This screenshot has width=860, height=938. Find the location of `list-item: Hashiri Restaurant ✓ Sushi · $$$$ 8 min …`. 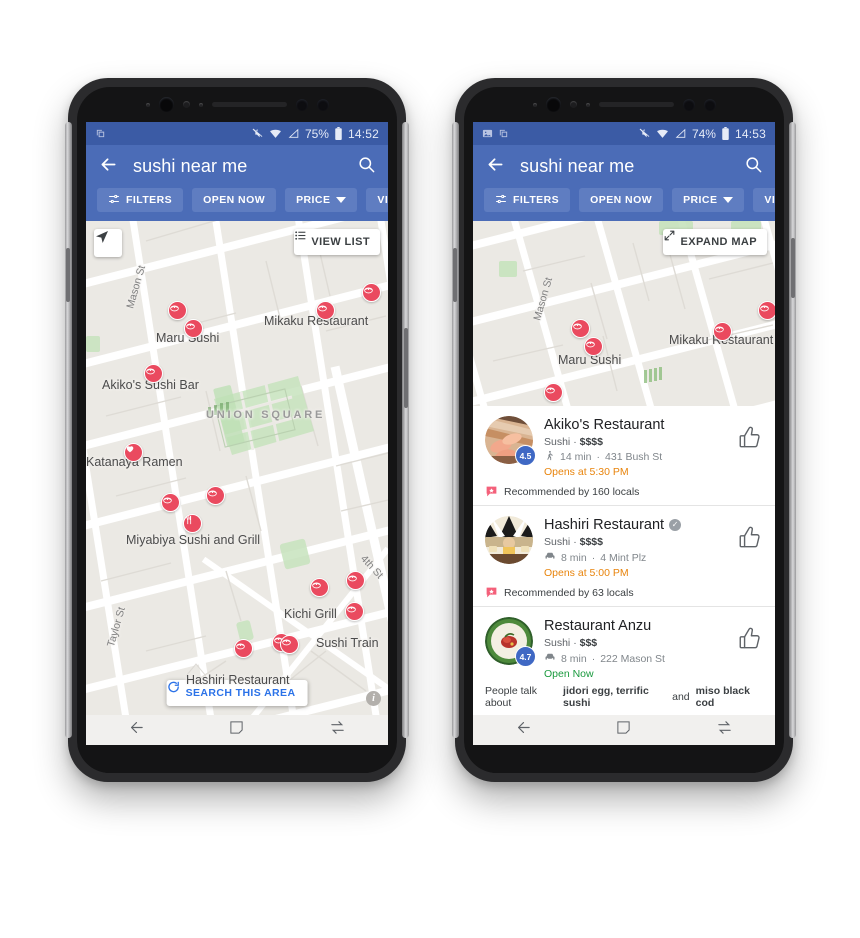

list-item: Hashiri Restaurant ✓ Sushi · $$$$ 8 min … is located at coordinates (624, 556).